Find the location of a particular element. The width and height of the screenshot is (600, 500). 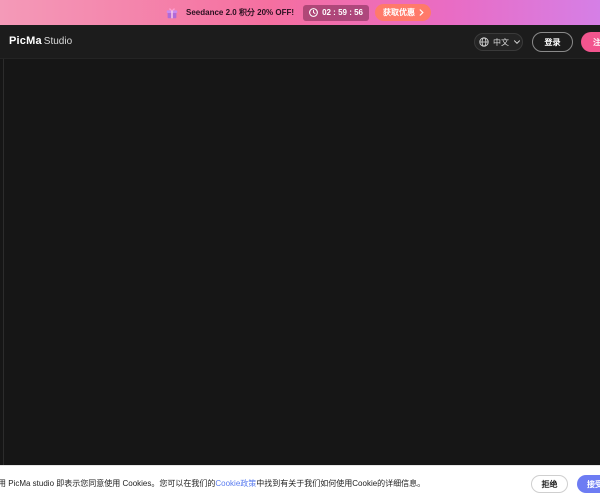

accept-cookies-button: 接受 is located at coordinates (588, 484).